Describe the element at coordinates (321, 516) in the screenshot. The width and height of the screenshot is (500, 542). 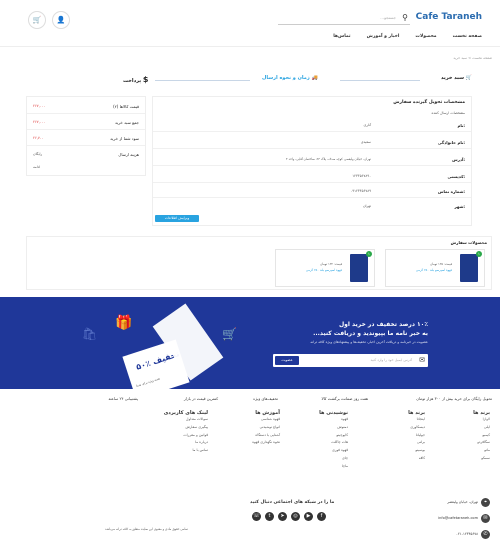
I see `facebook-icon: f` at that location.